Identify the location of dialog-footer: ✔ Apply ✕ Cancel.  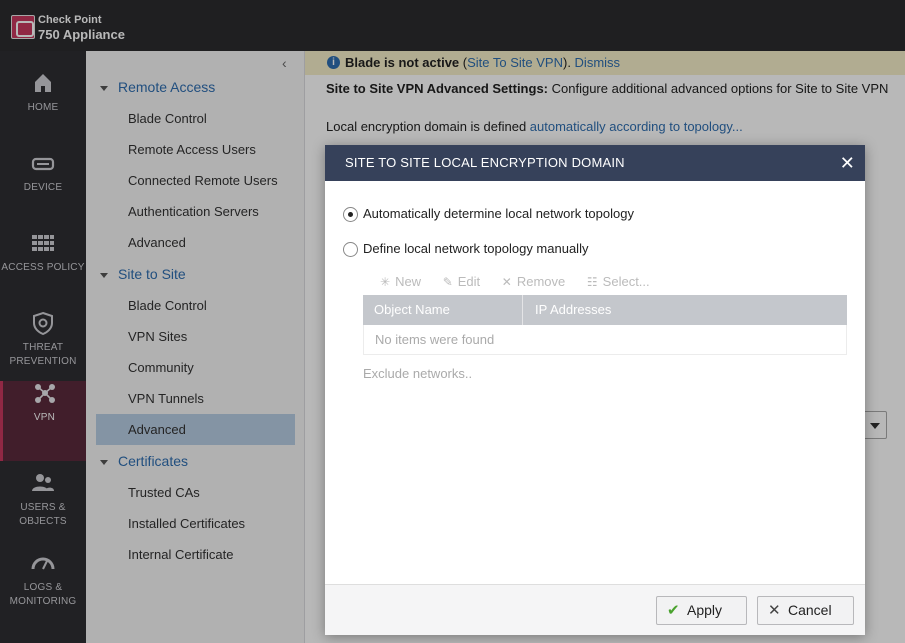
(595, 609).